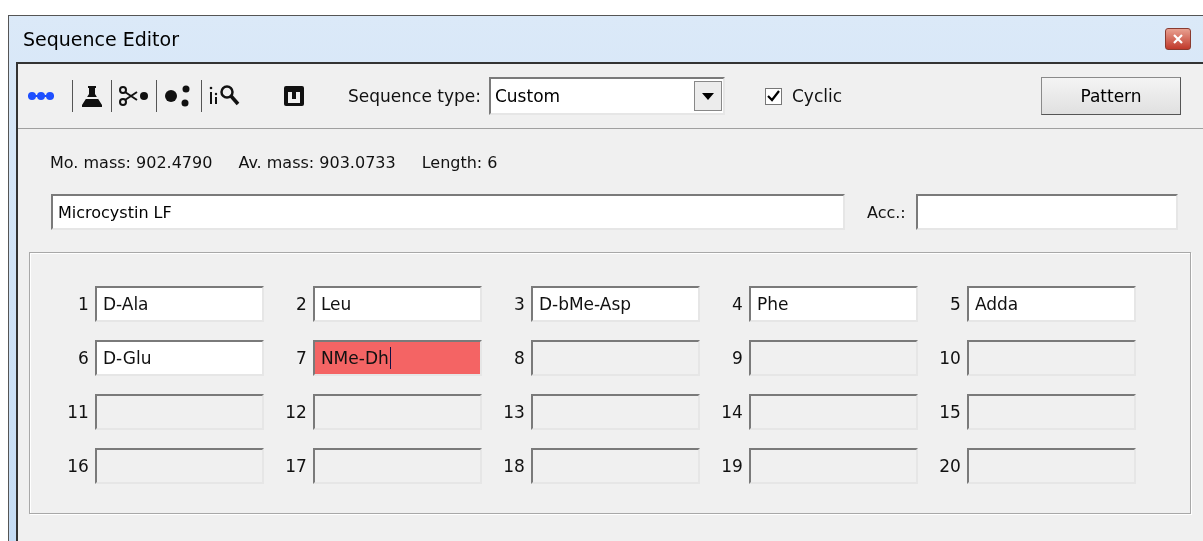 The height and width of the screenshot is (541, 1203). What do you see at coordinates (519, 358) in the screenshot?
I see `residue-number: 8` at bounding box center [519, 358].